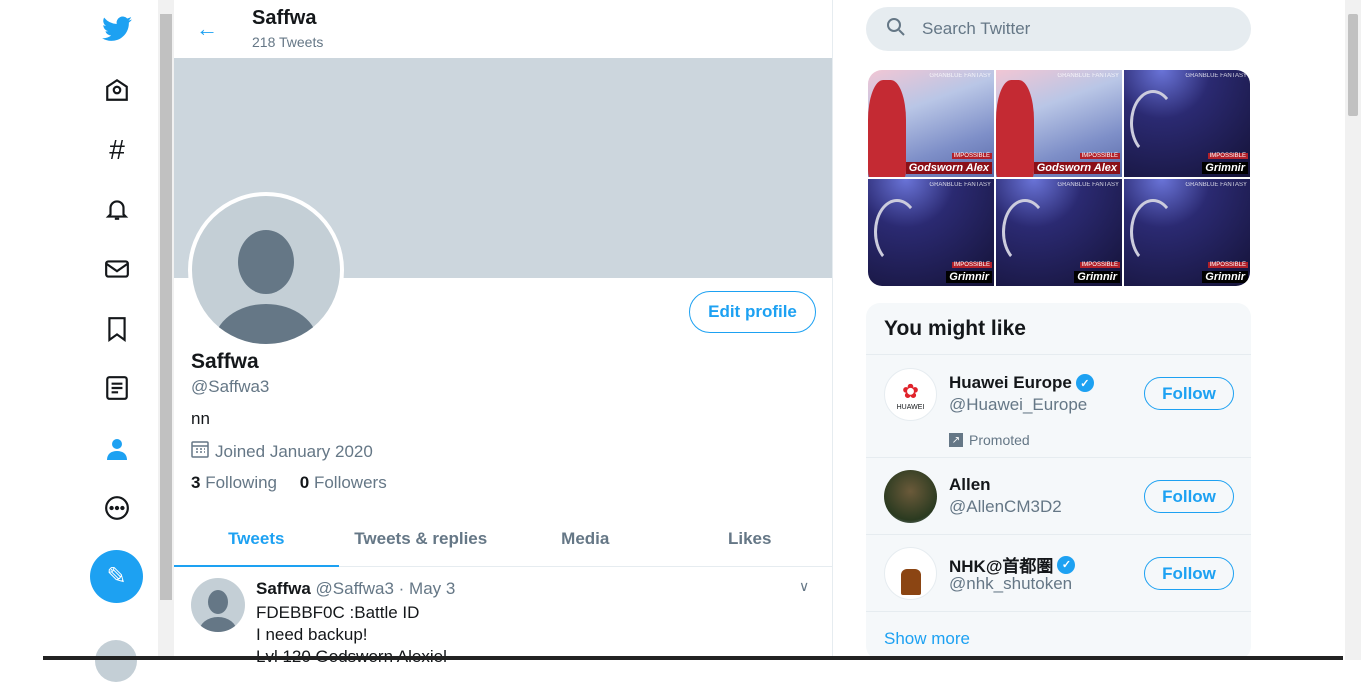 The width and height of the screenshot is (1361, 682). Describe the element at coordinates (256, 539) in the screenshot. I see `tab-tweets: Tweets` at that location.